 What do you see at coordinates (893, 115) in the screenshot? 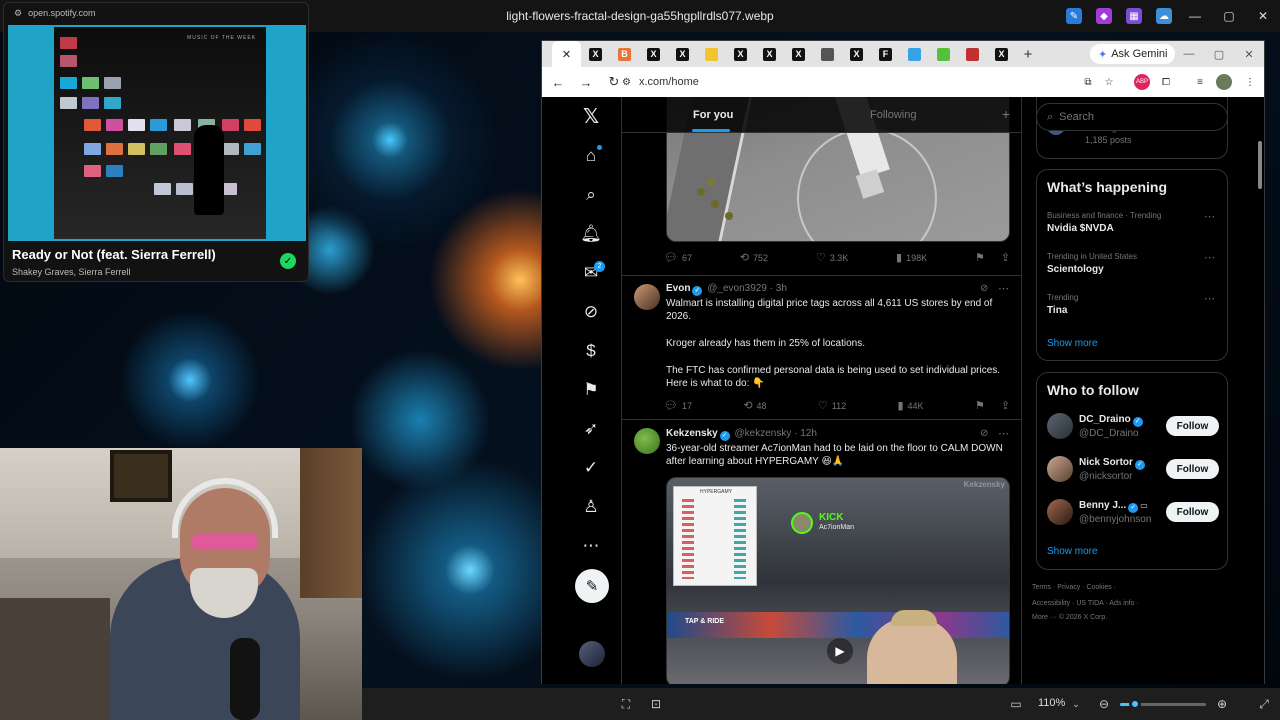
I see `tab-following: Following` at bounding box center [893, 115].